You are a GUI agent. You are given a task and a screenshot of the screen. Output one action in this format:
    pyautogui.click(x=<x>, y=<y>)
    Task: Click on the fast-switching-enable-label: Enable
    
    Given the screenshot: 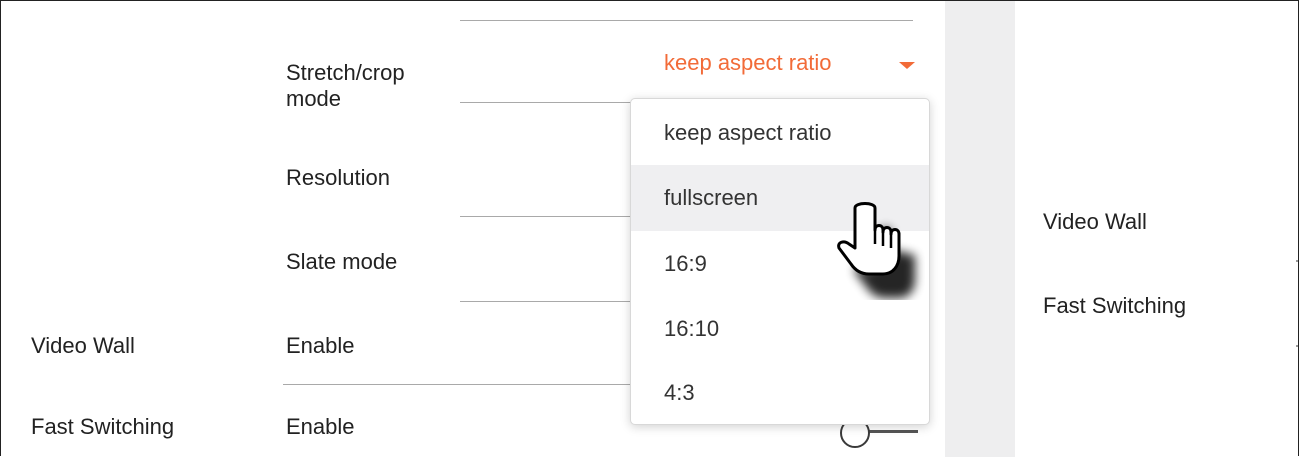 What is the action you would take?
    pyautogui.click(x=320, y=426)
    